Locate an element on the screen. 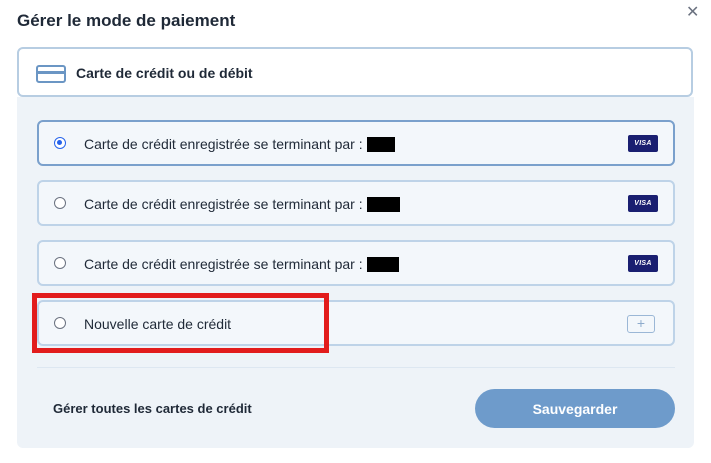 The height and width of the screenshot is (463, 711). plus-icon: + is located at coordinates (641, 324).